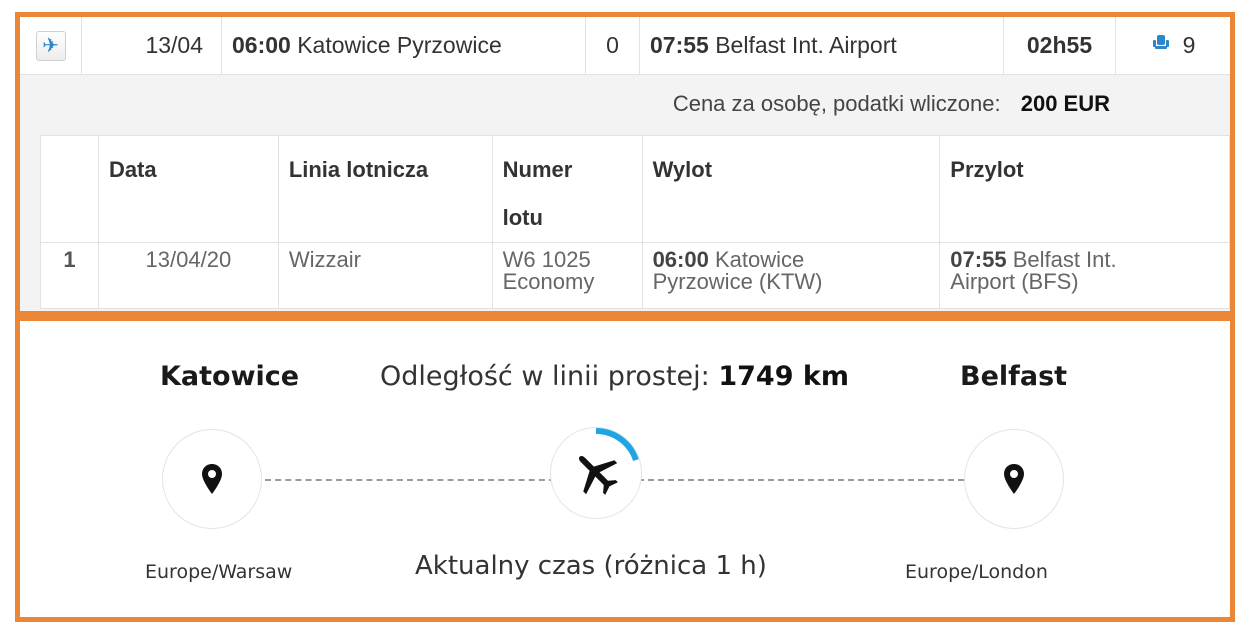 Image resolution: width=1245 pixels, height=633 pixels. I want to click on distance: Odległość w linii prostej: 1749 km, so click(614, 376).